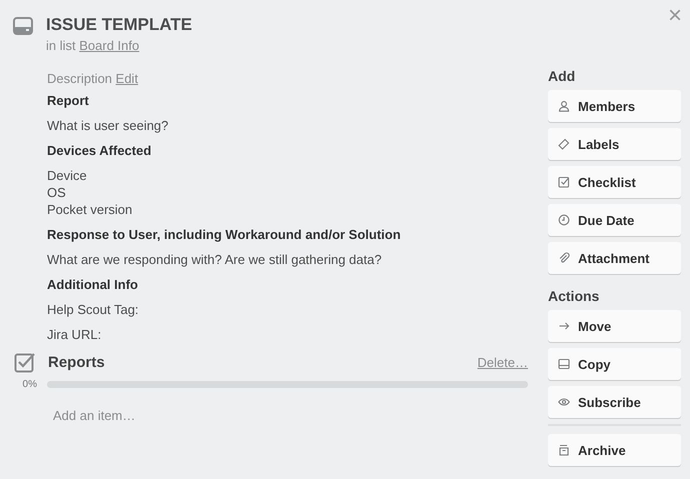  What do you see at coordinates (79, 78) in the screenshot?
I see `description-label: Description` at bounding box center [79, 78].